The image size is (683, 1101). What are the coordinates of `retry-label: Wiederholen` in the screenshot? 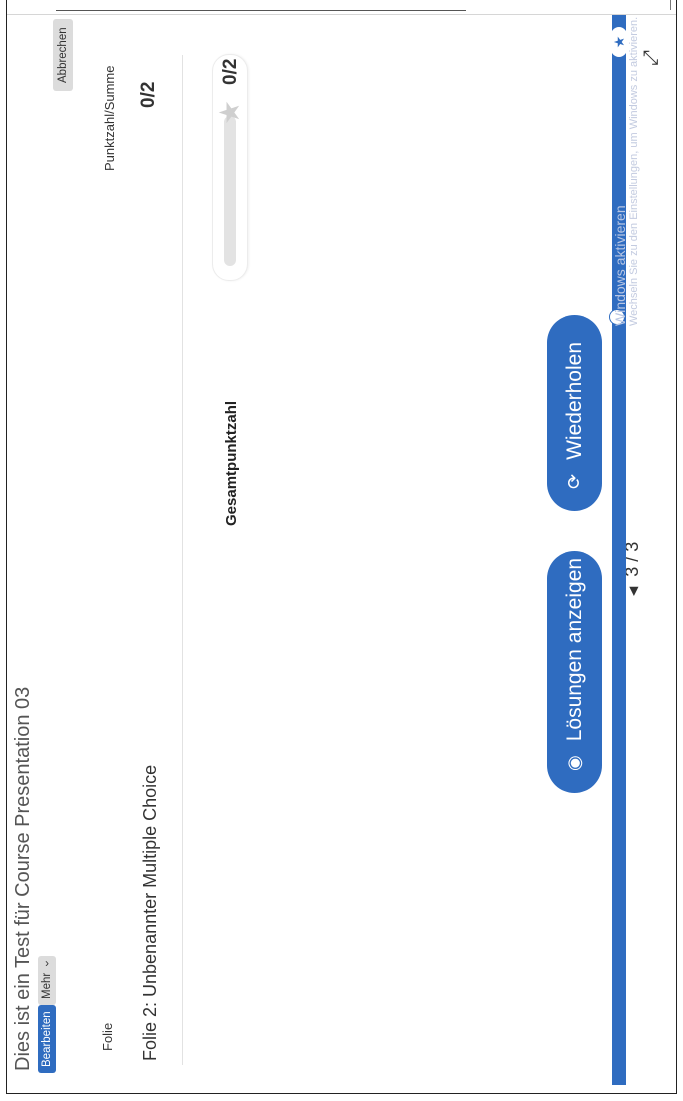 It's located at (574, 401).